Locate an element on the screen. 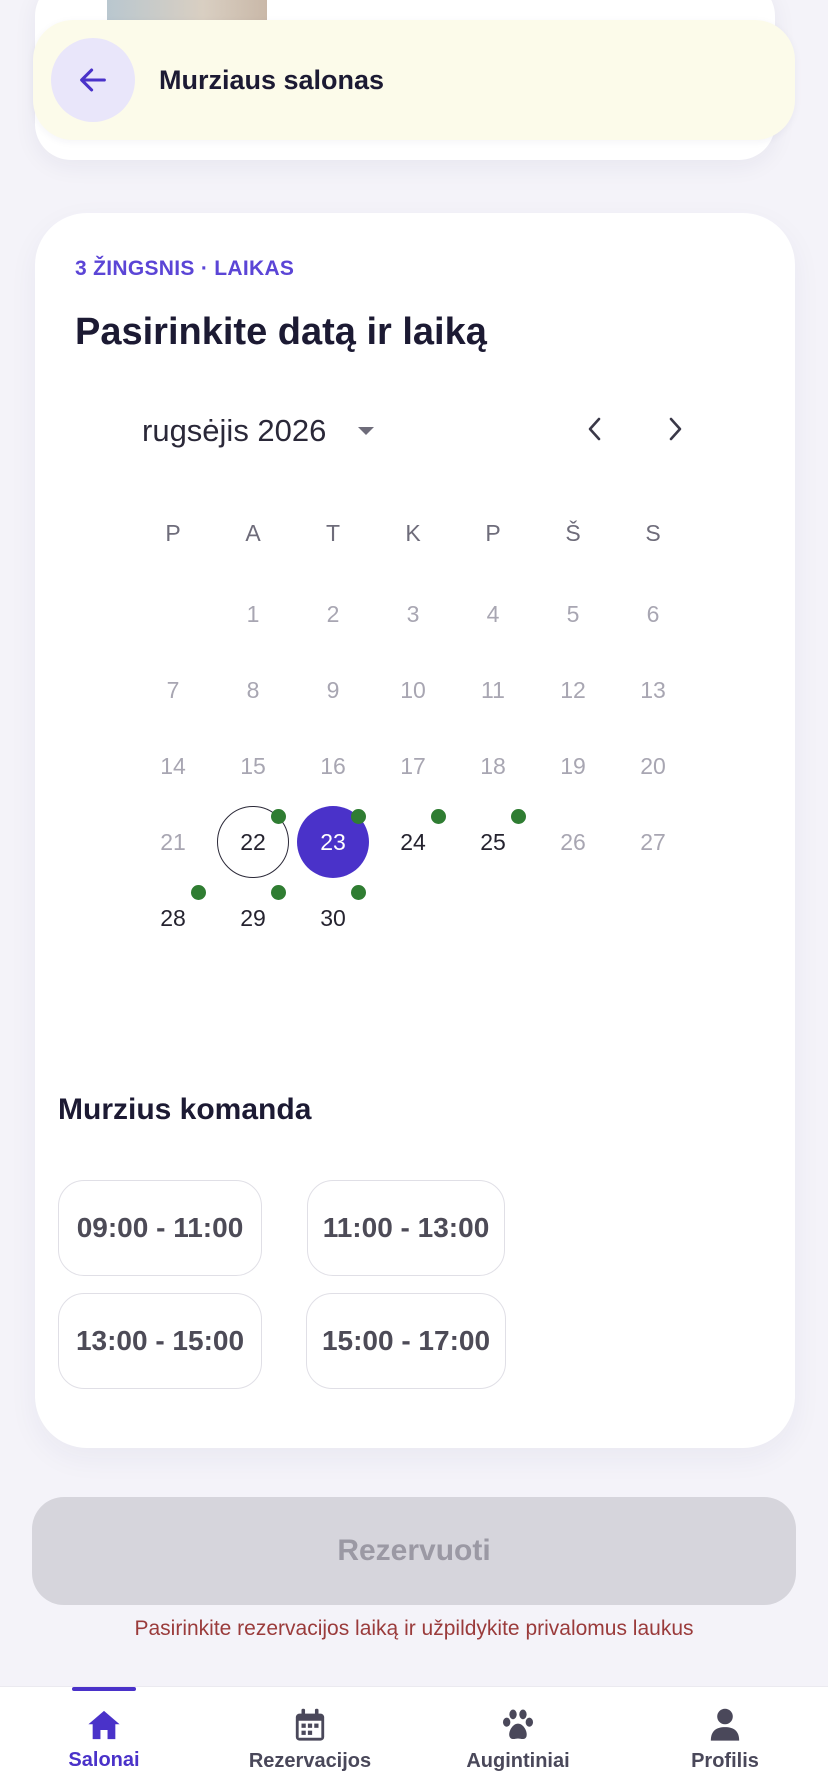  back-button is located at coordinates (93, 80).